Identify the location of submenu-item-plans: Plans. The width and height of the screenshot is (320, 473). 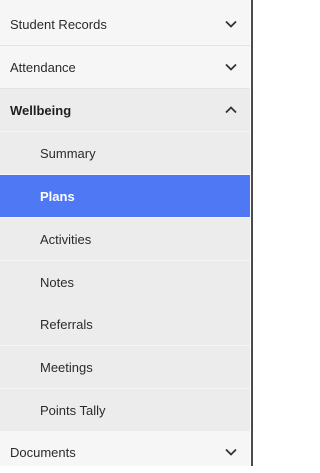
(125, 196).